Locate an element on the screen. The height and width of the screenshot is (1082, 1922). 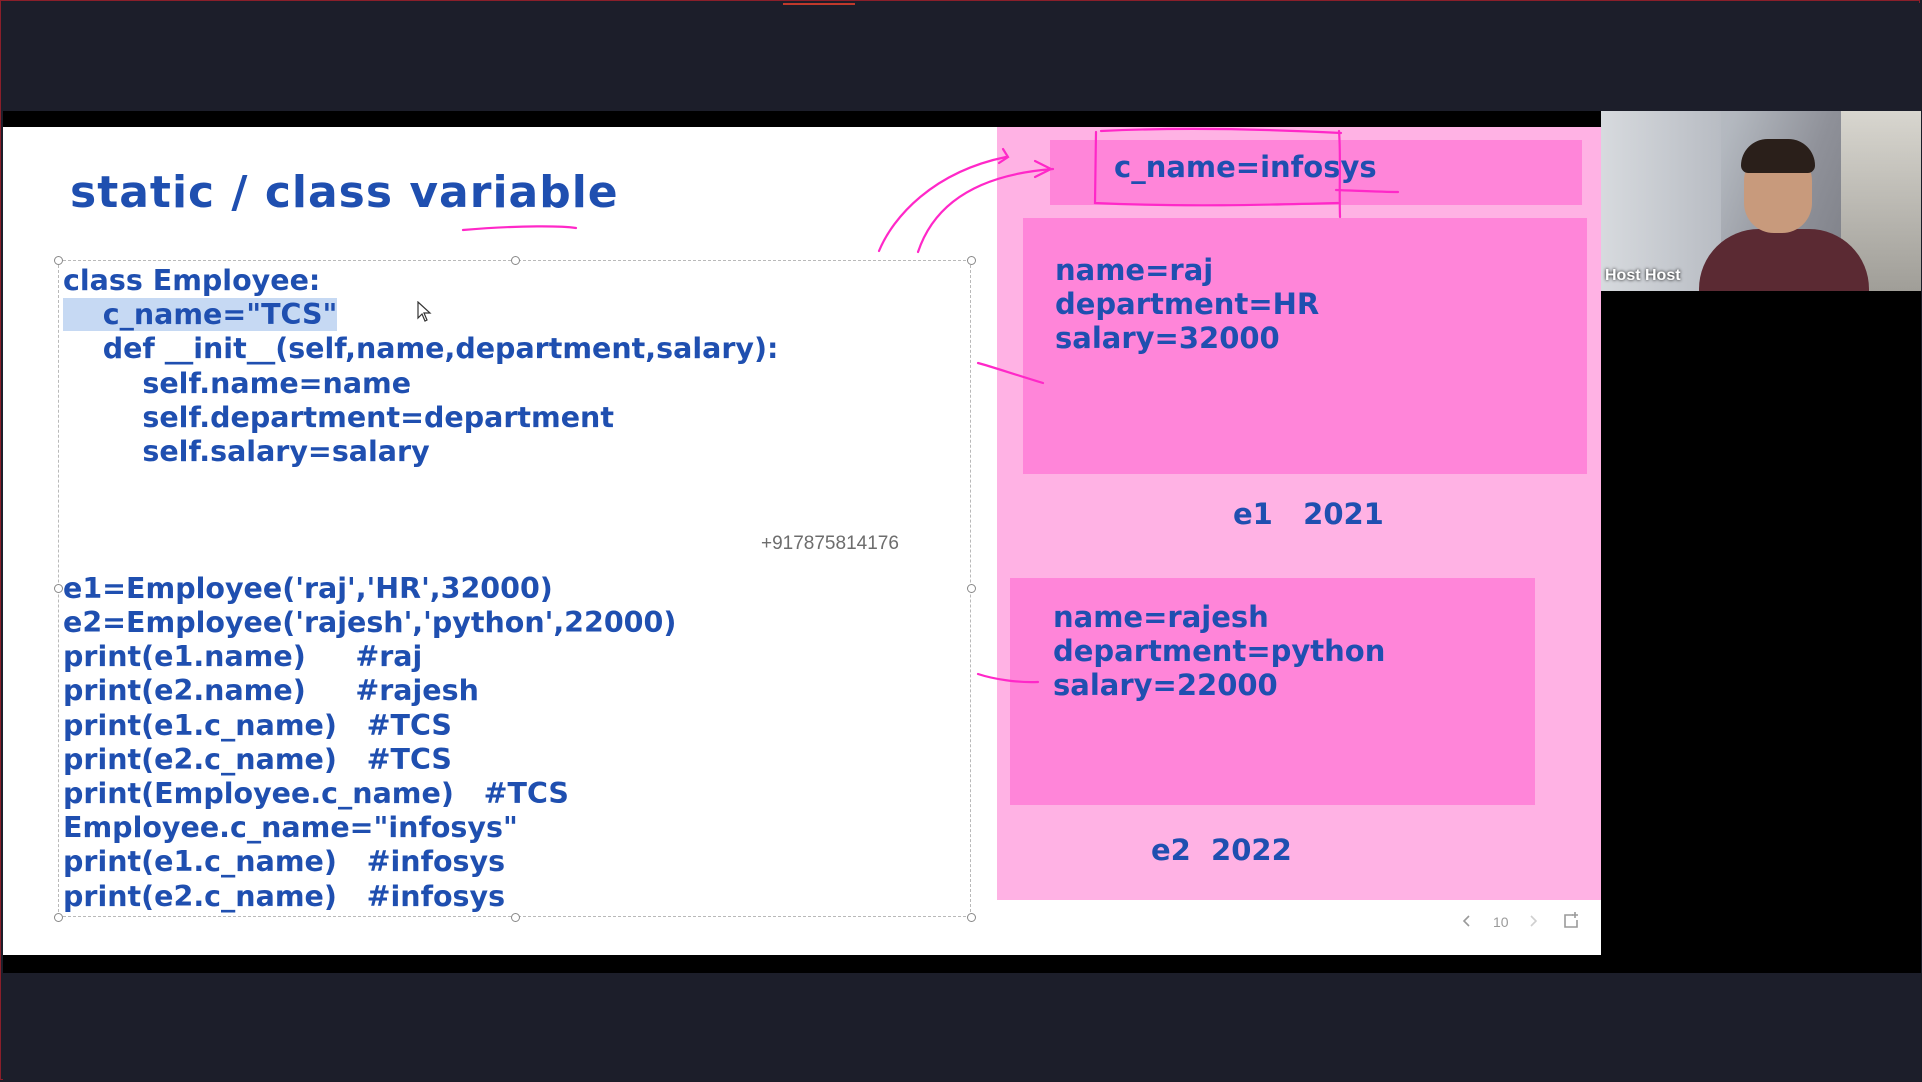
code-line: print(e1.name) #raj is located at coordinates (243, 657).